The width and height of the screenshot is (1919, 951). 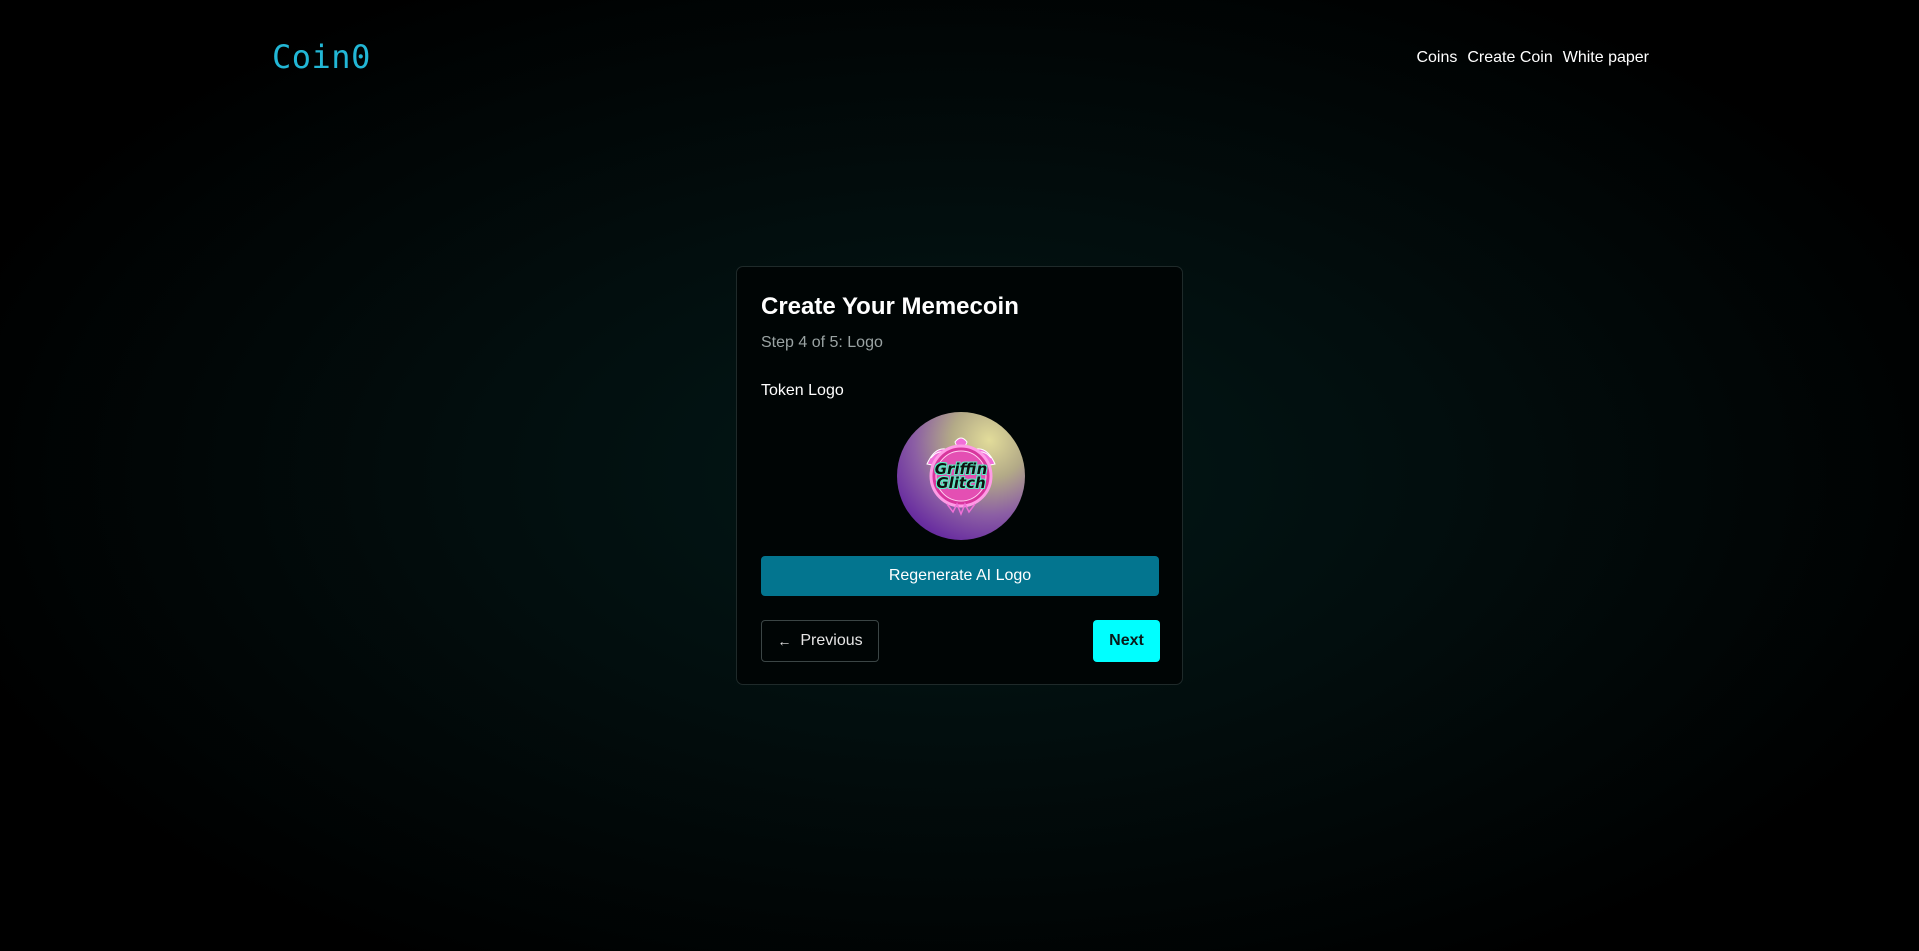 I want to click on nav-link-white-paper: White paper, so click(x=1606, y=58).